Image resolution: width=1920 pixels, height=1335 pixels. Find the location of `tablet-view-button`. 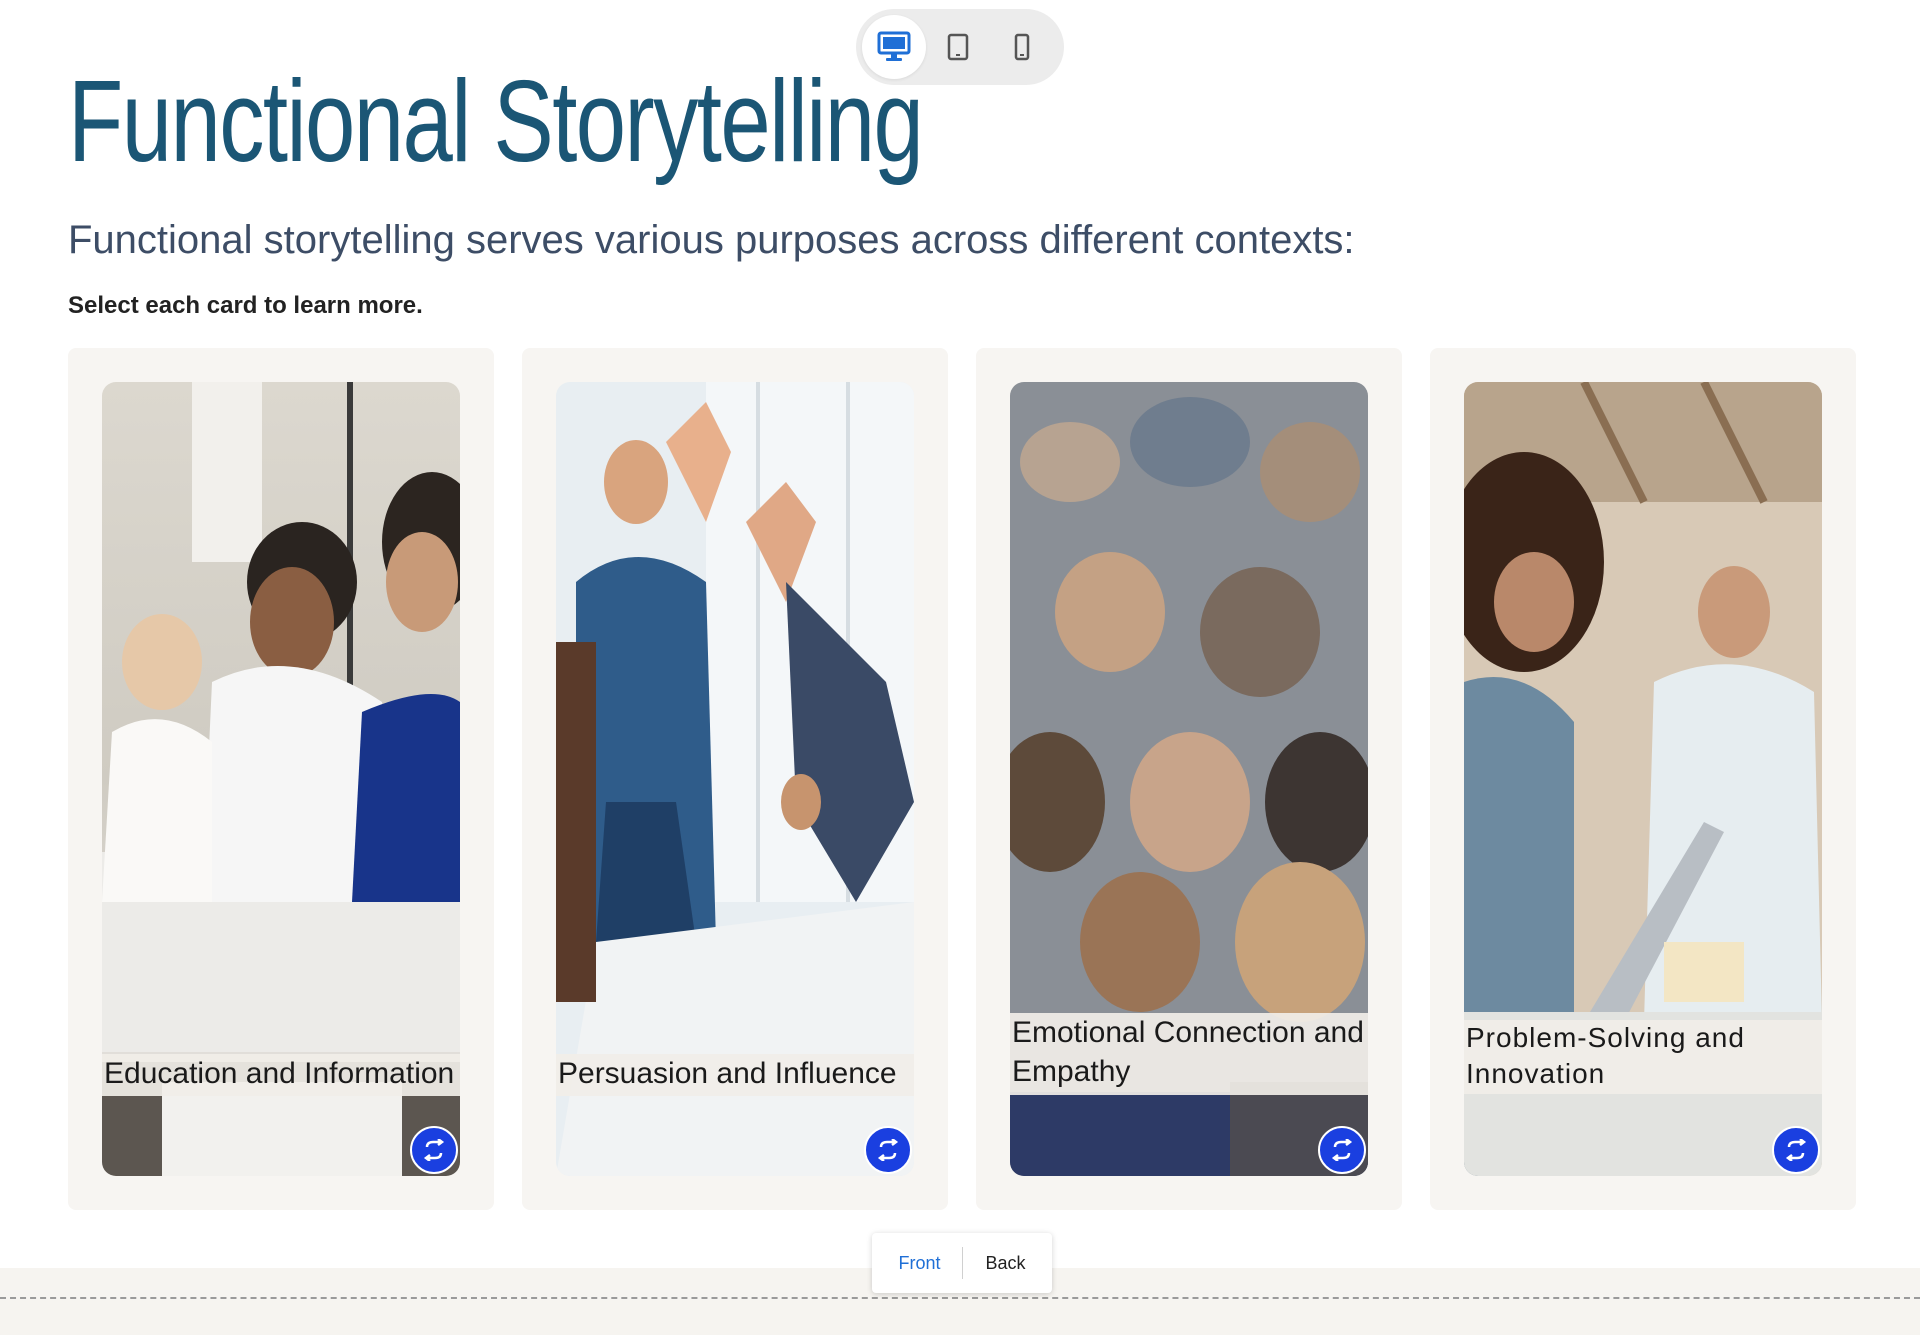

tablet-view-button is located at coordinates (958, 47).